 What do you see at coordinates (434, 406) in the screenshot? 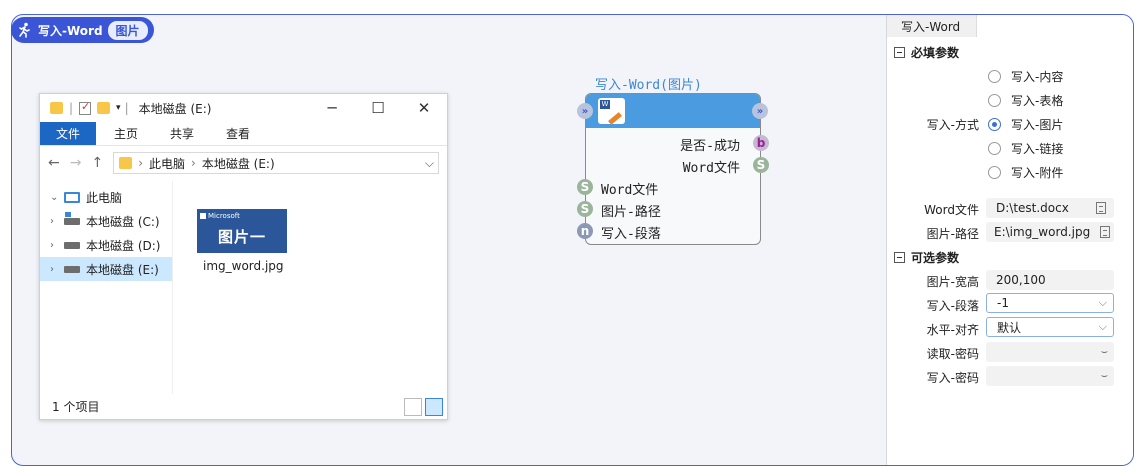
I see `large-icons-view-icon` at bounding box center [434, 406].